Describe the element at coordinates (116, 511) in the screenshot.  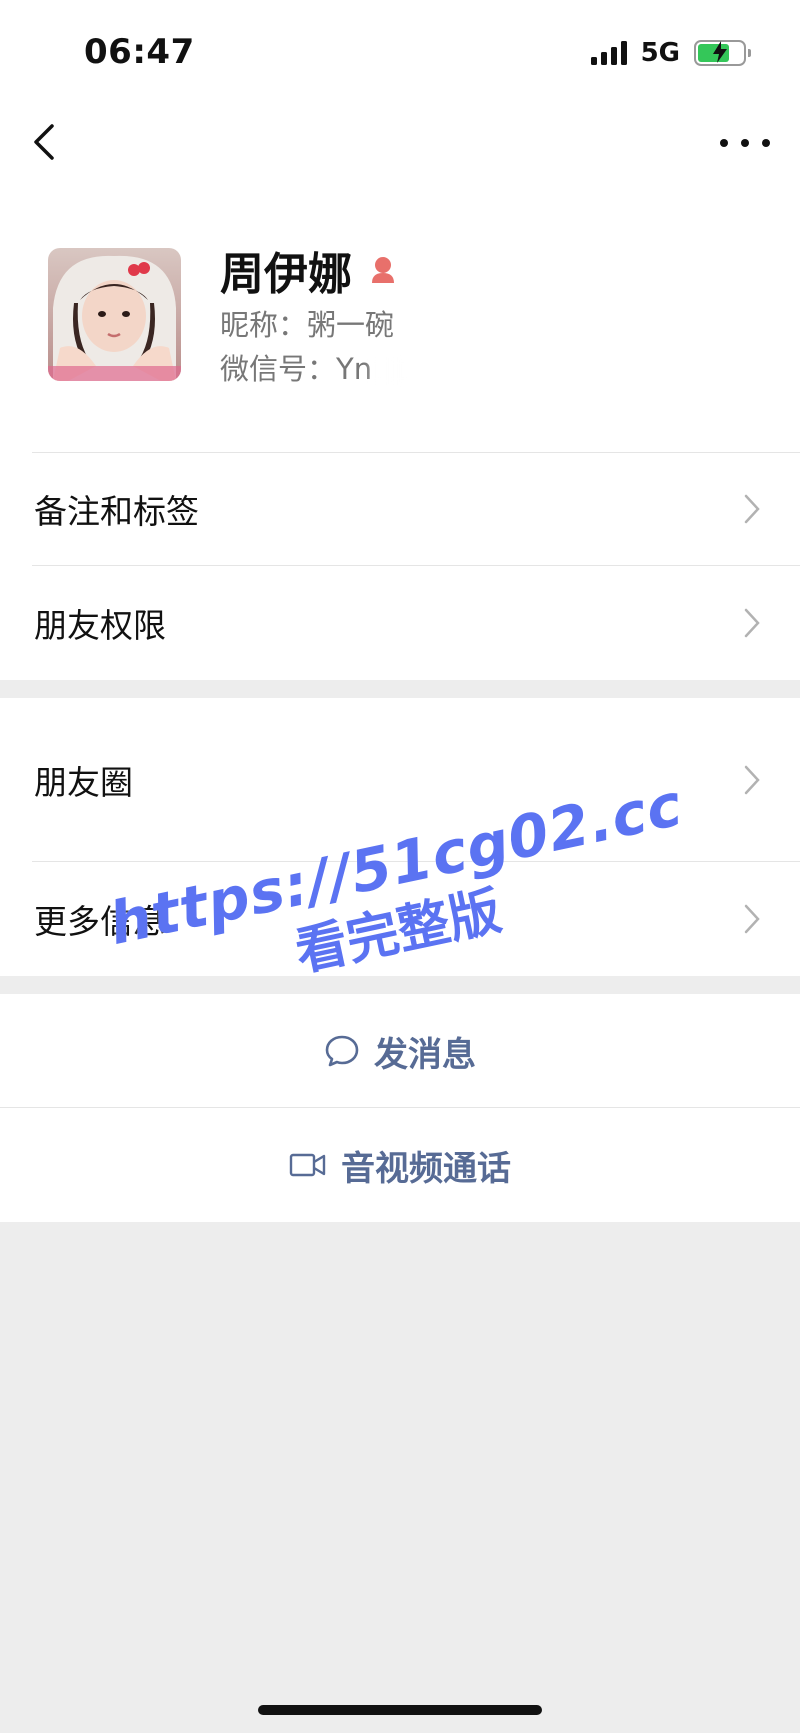
I see `menu-item-label: 备注和标签` at that location.